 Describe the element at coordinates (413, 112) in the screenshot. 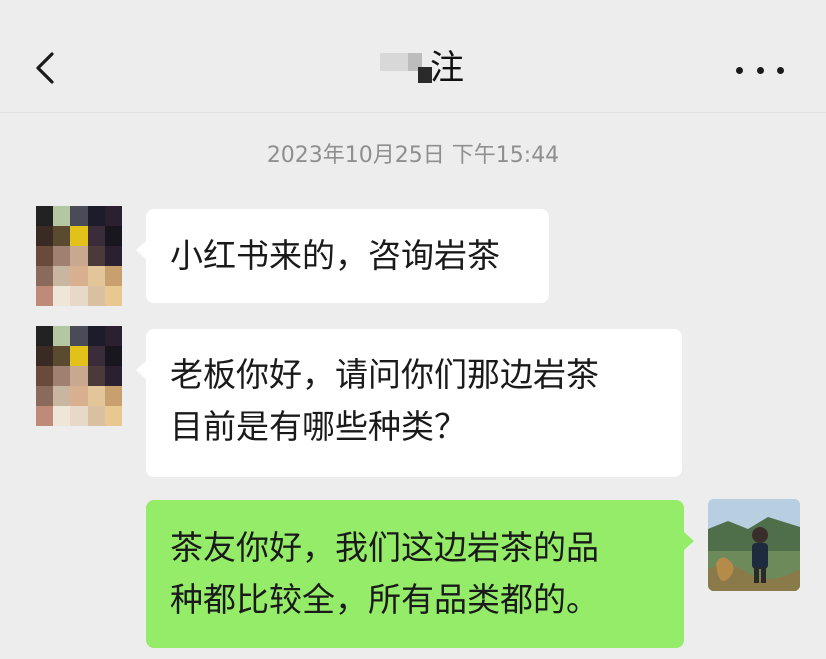

I see `header-divider` at that location.